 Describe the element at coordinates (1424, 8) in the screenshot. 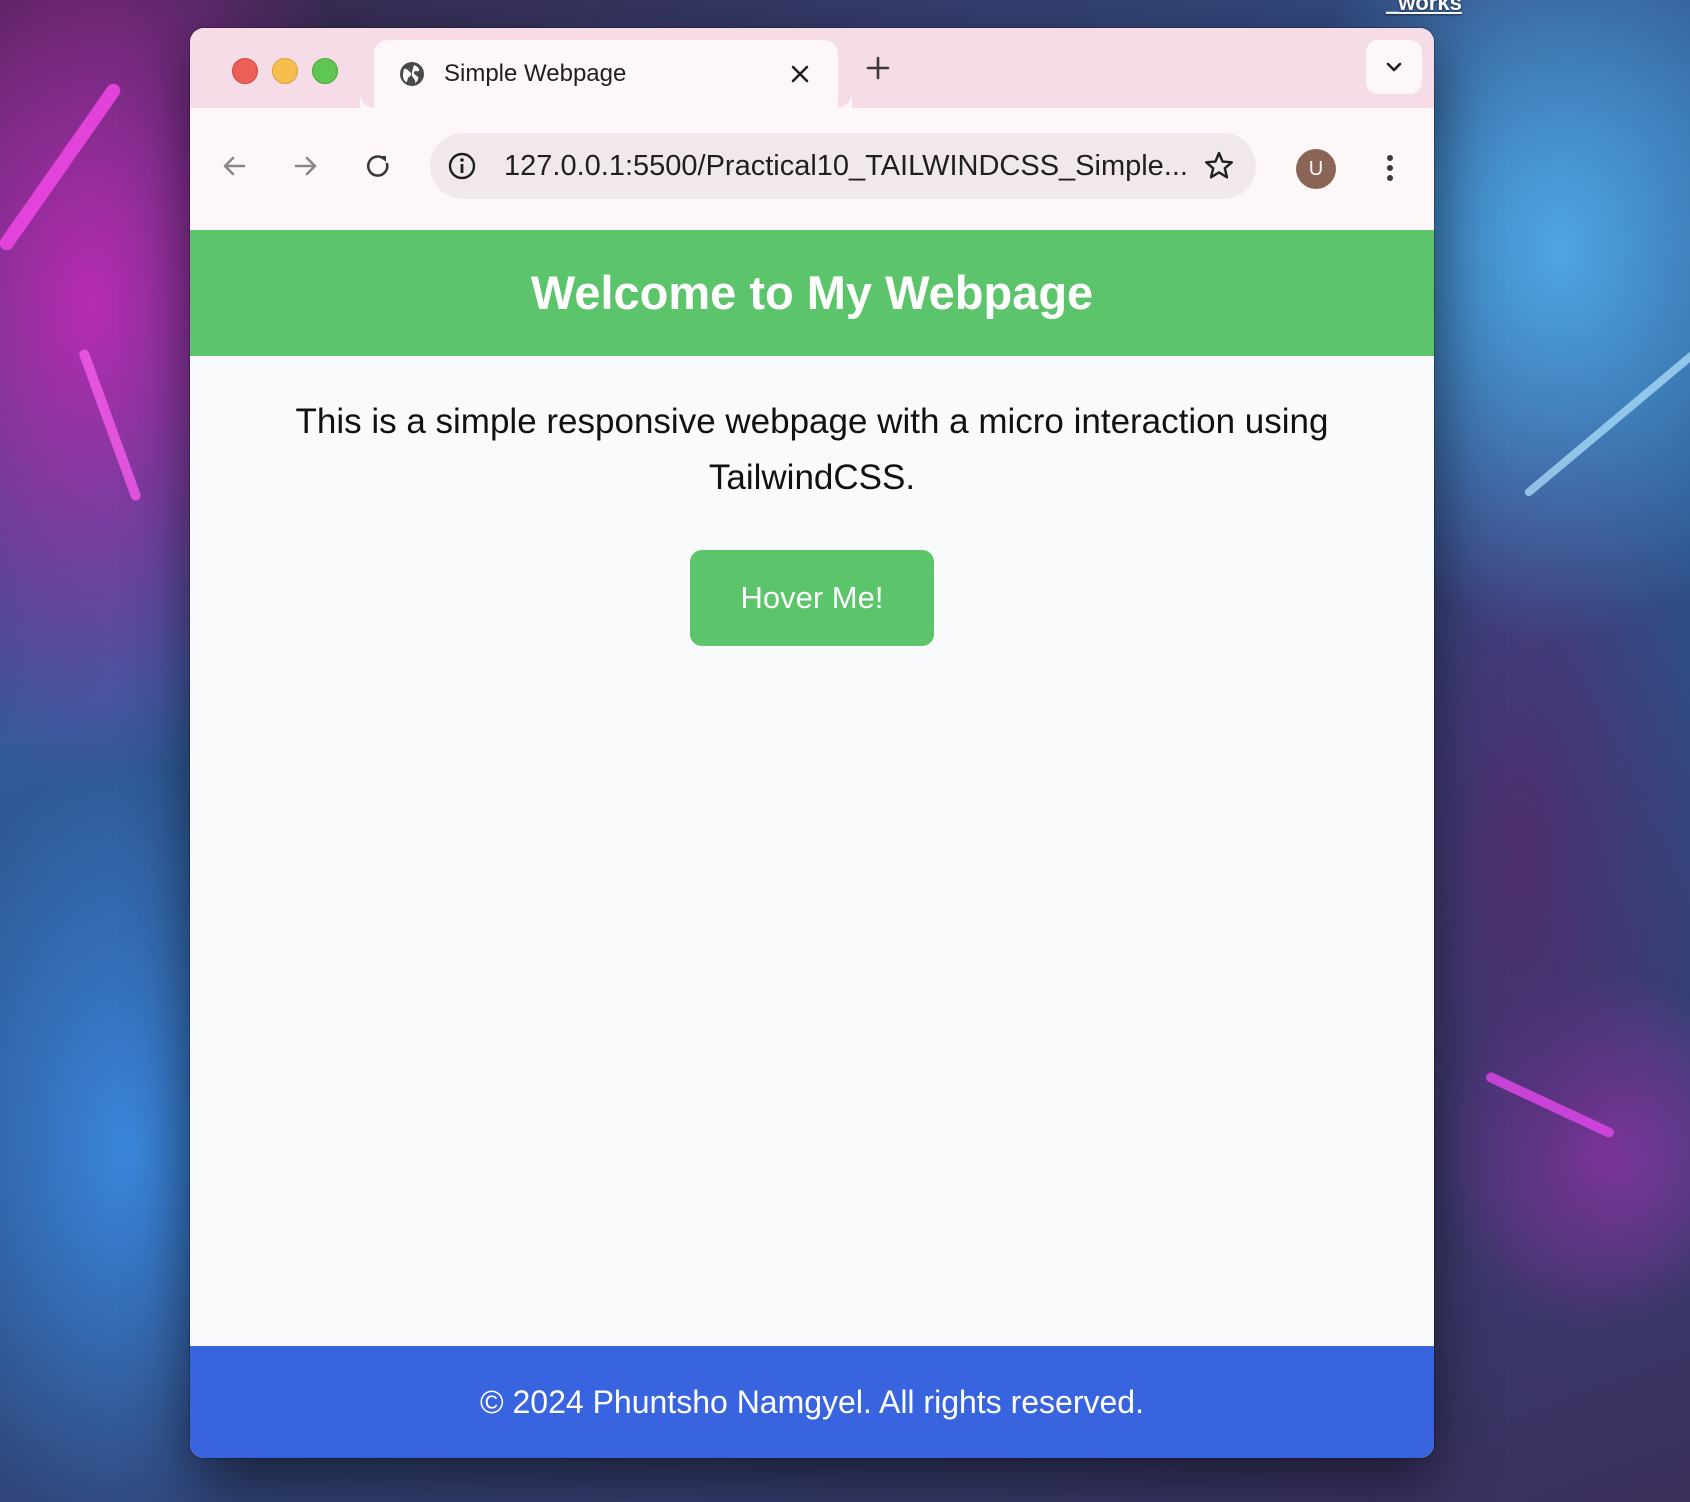

I see `desktop-folder-label: _works` at that location.